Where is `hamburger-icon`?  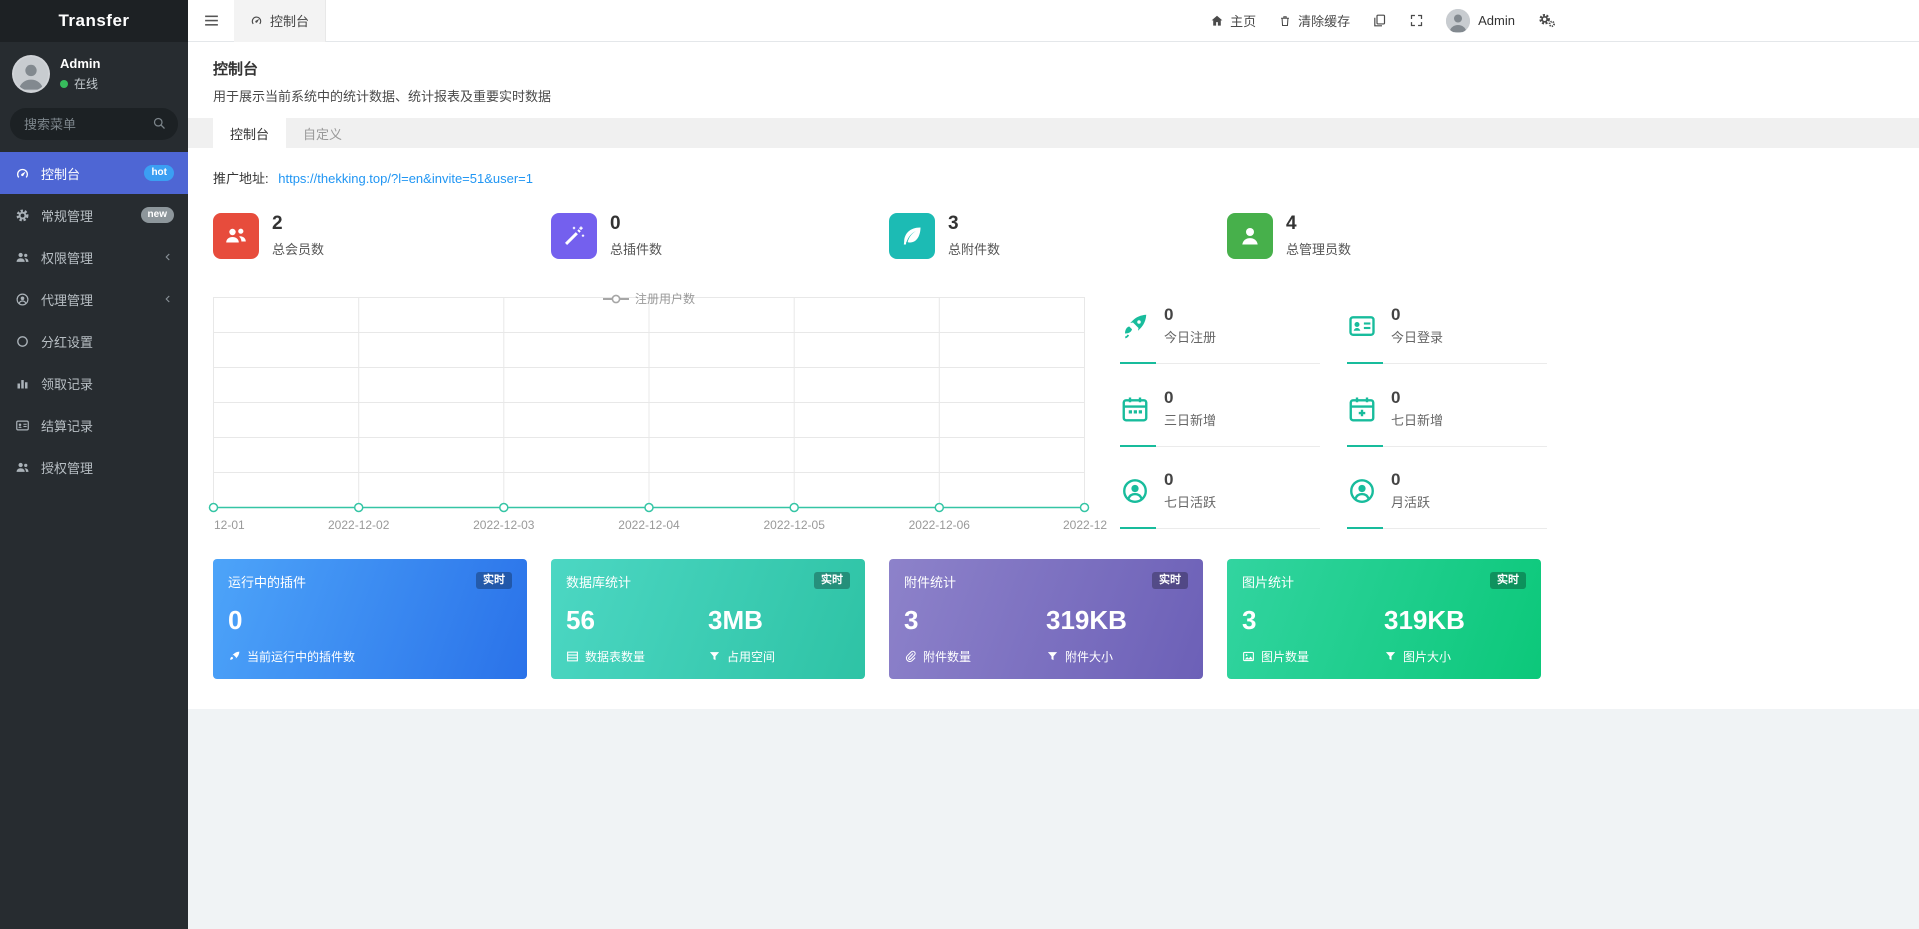 hamburger-icon is located at coordinates (211, 20).